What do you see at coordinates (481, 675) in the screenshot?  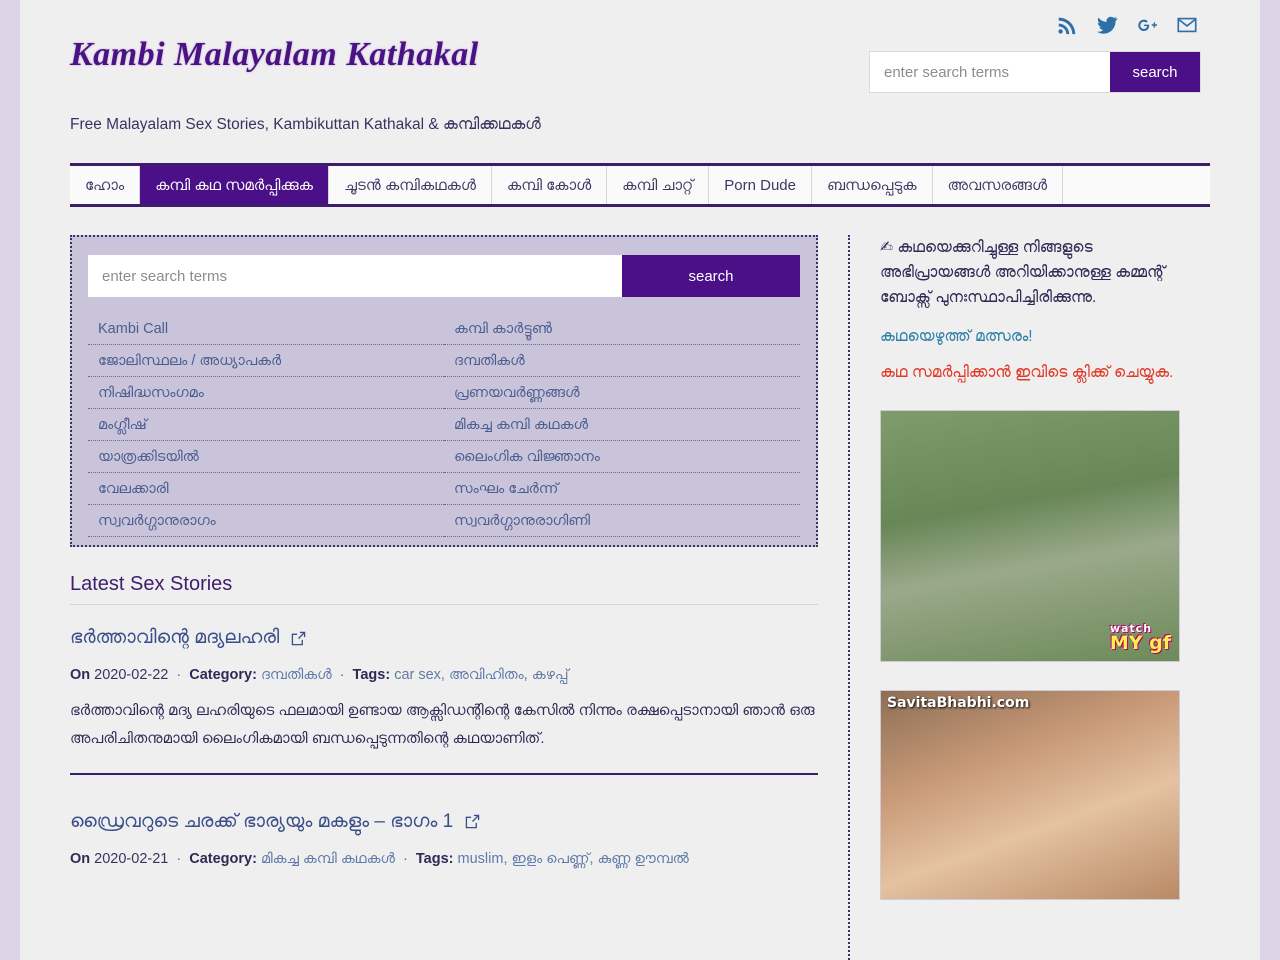 I see `post-tags-links: car sex, അവിഹിതം, കഴപ്പ്` at bounding box center [481, 675].